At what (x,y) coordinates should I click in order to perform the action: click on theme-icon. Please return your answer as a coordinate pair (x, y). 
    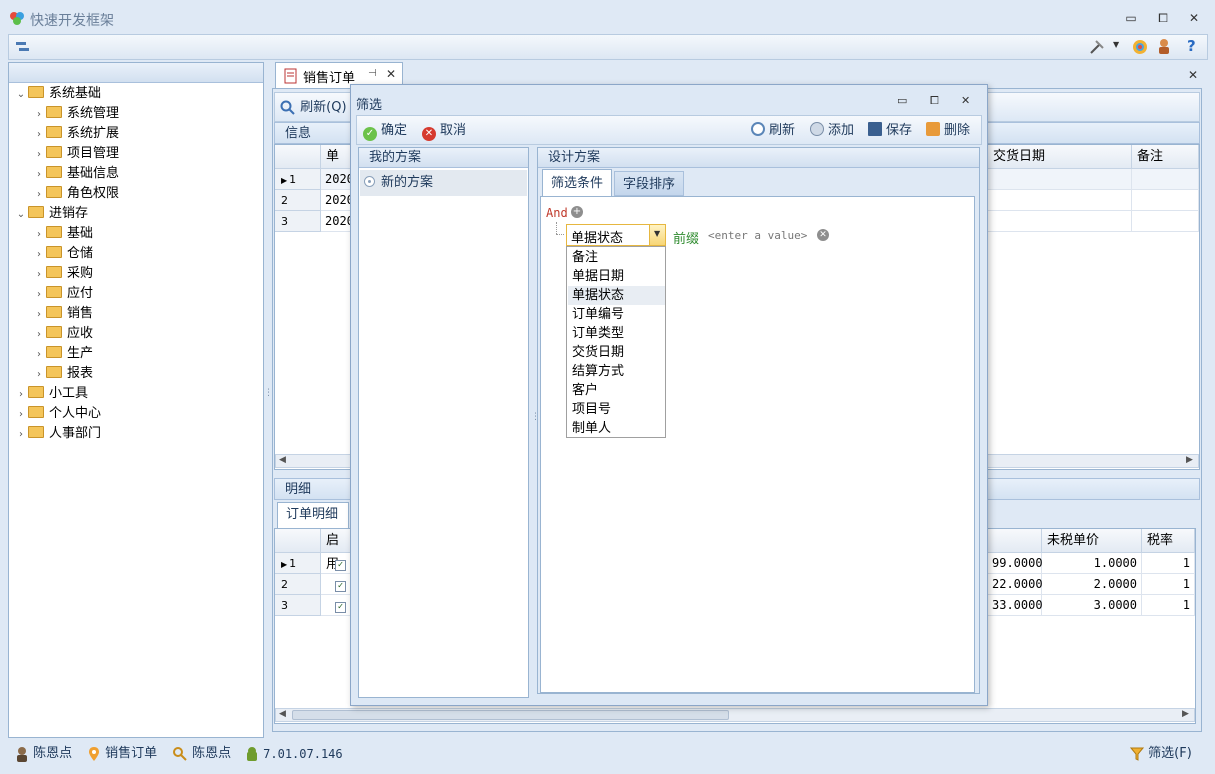
    Looking at the image, I should click on (1140, 47).